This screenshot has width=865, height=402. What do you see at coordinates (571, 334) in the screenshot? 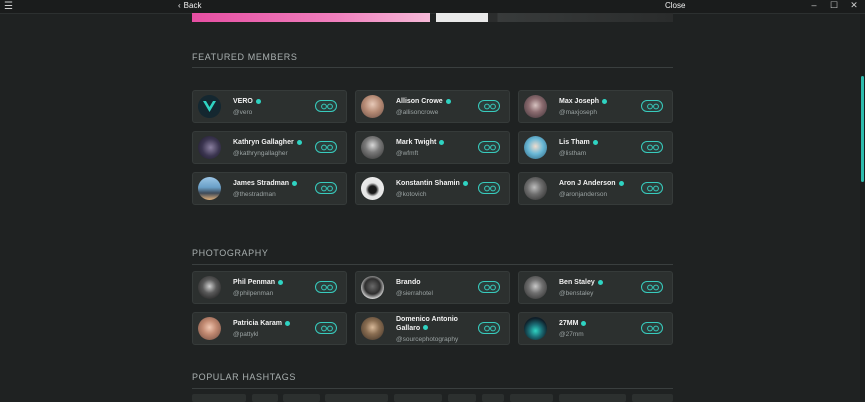
I see `member-handle: @27mm` at bounding box center [571, 334].